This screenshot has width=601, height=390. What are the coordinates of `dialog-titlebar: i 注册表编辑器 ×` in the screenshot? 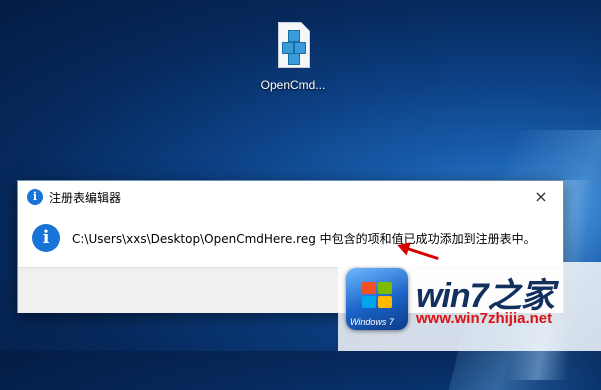 It's located at (290, 197).